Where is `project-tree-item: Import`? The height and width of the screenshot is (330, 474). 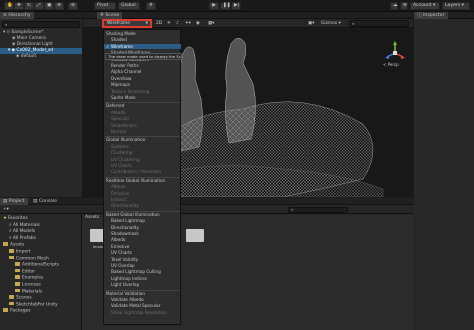 project-tree-item: Import is located at coordinates (40, 252).